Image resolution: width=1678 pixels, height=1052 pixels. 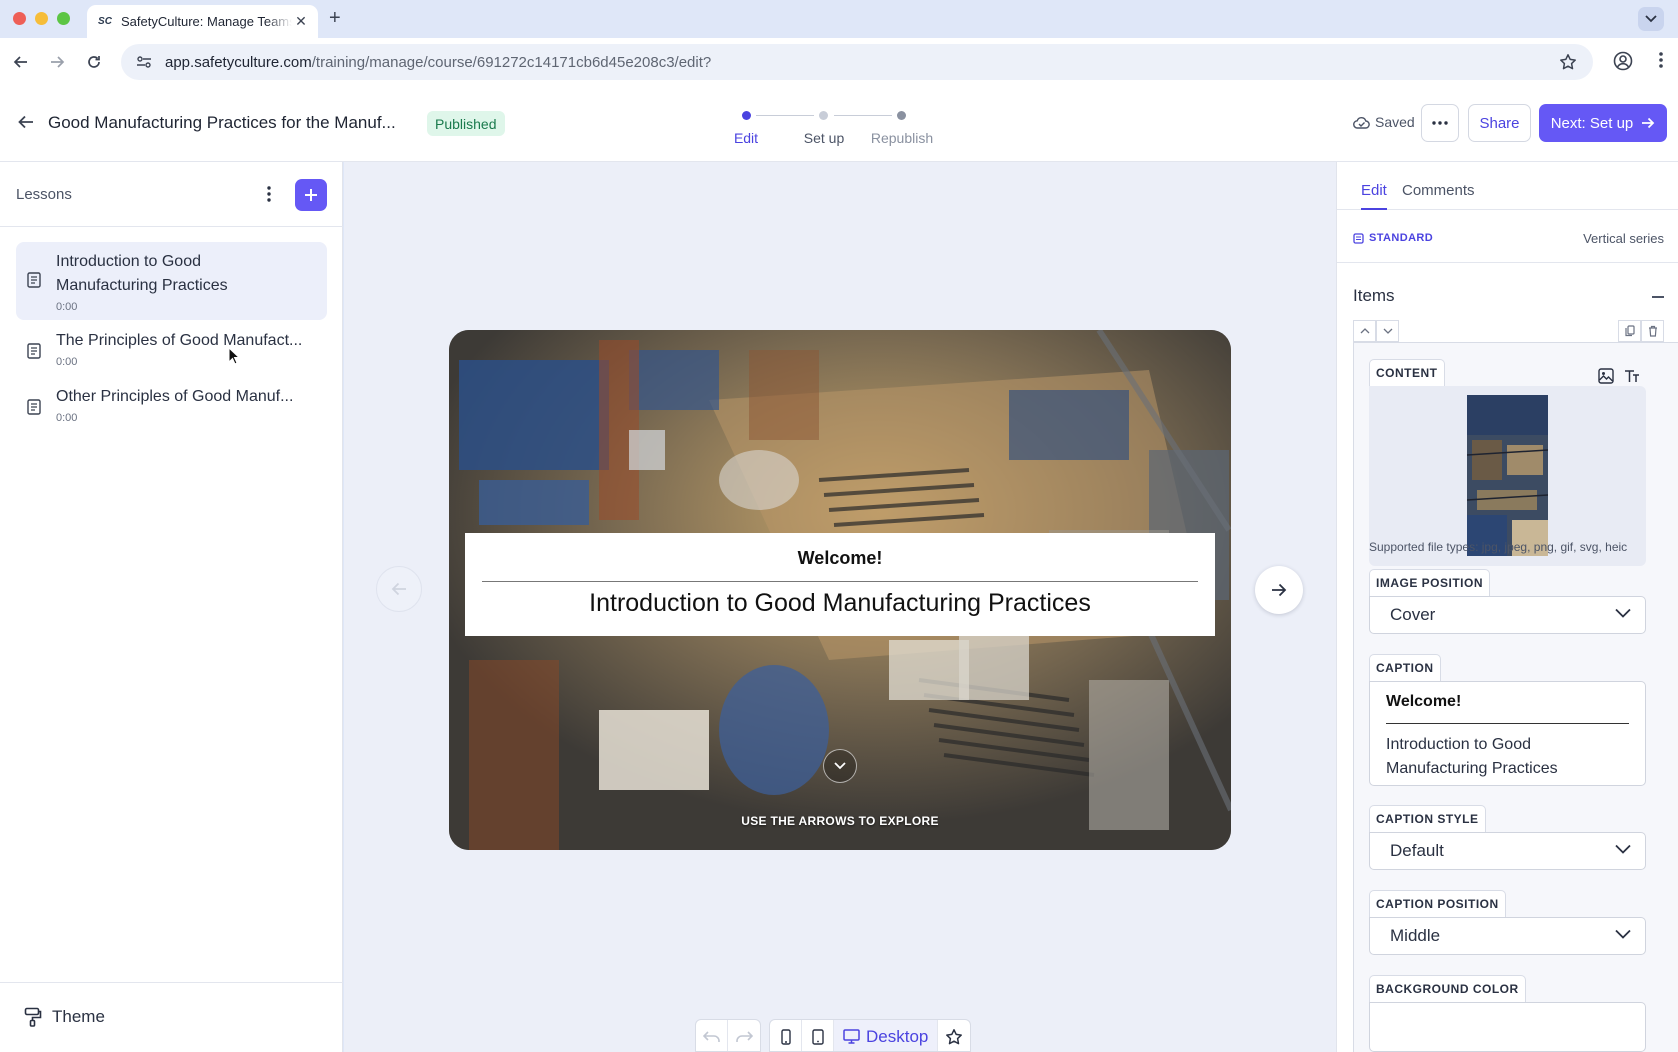 What do you see at coordinates (840, 766) in the screenshot?
I see `scroll-down-chevron-icon` at bounding box center [840, 766].